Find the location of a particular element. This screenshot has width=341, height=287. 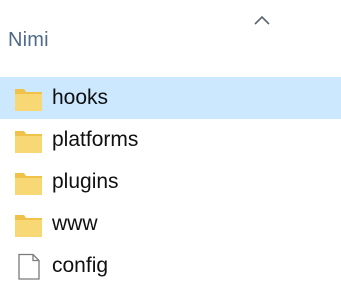

list-item-platforms: platforms is located at coordinates (170, 140).